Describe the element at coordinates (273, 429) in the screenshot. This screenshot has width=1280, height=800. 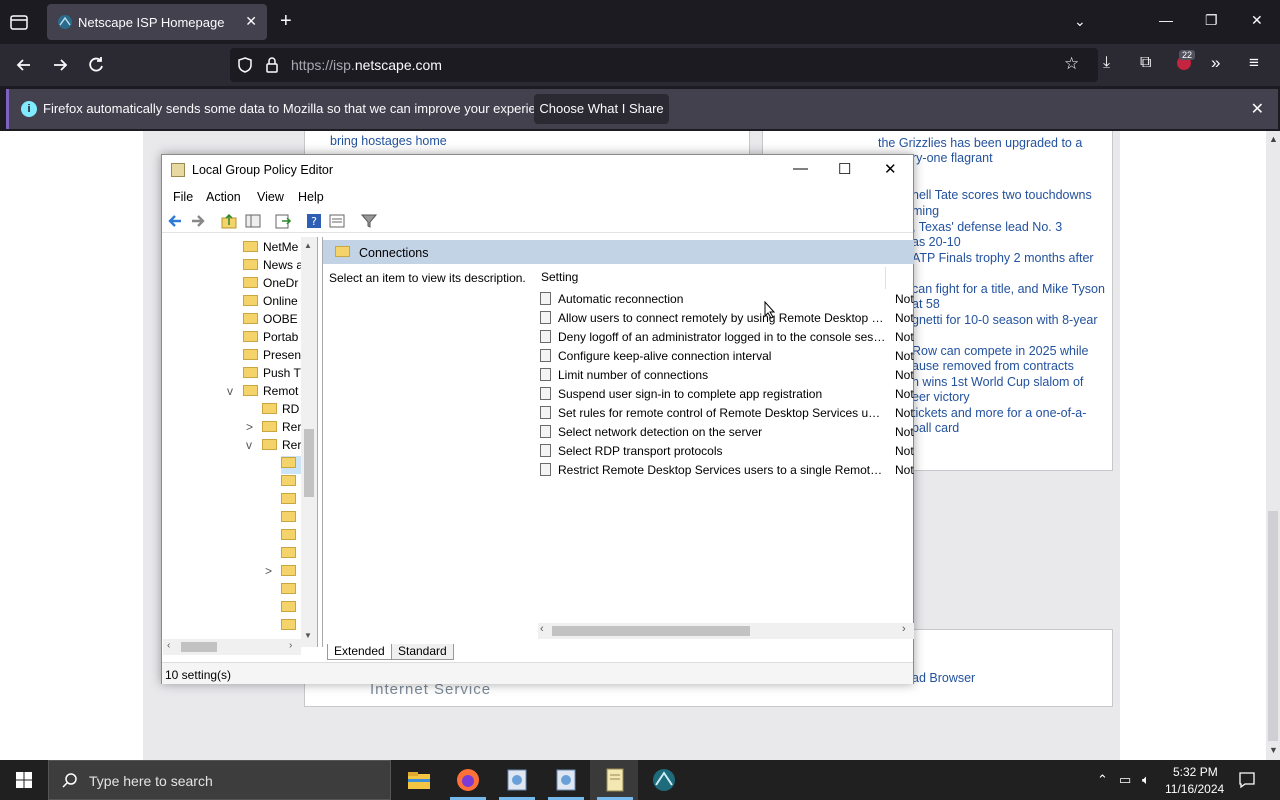
I see `tree-item: > Rer` at that location.